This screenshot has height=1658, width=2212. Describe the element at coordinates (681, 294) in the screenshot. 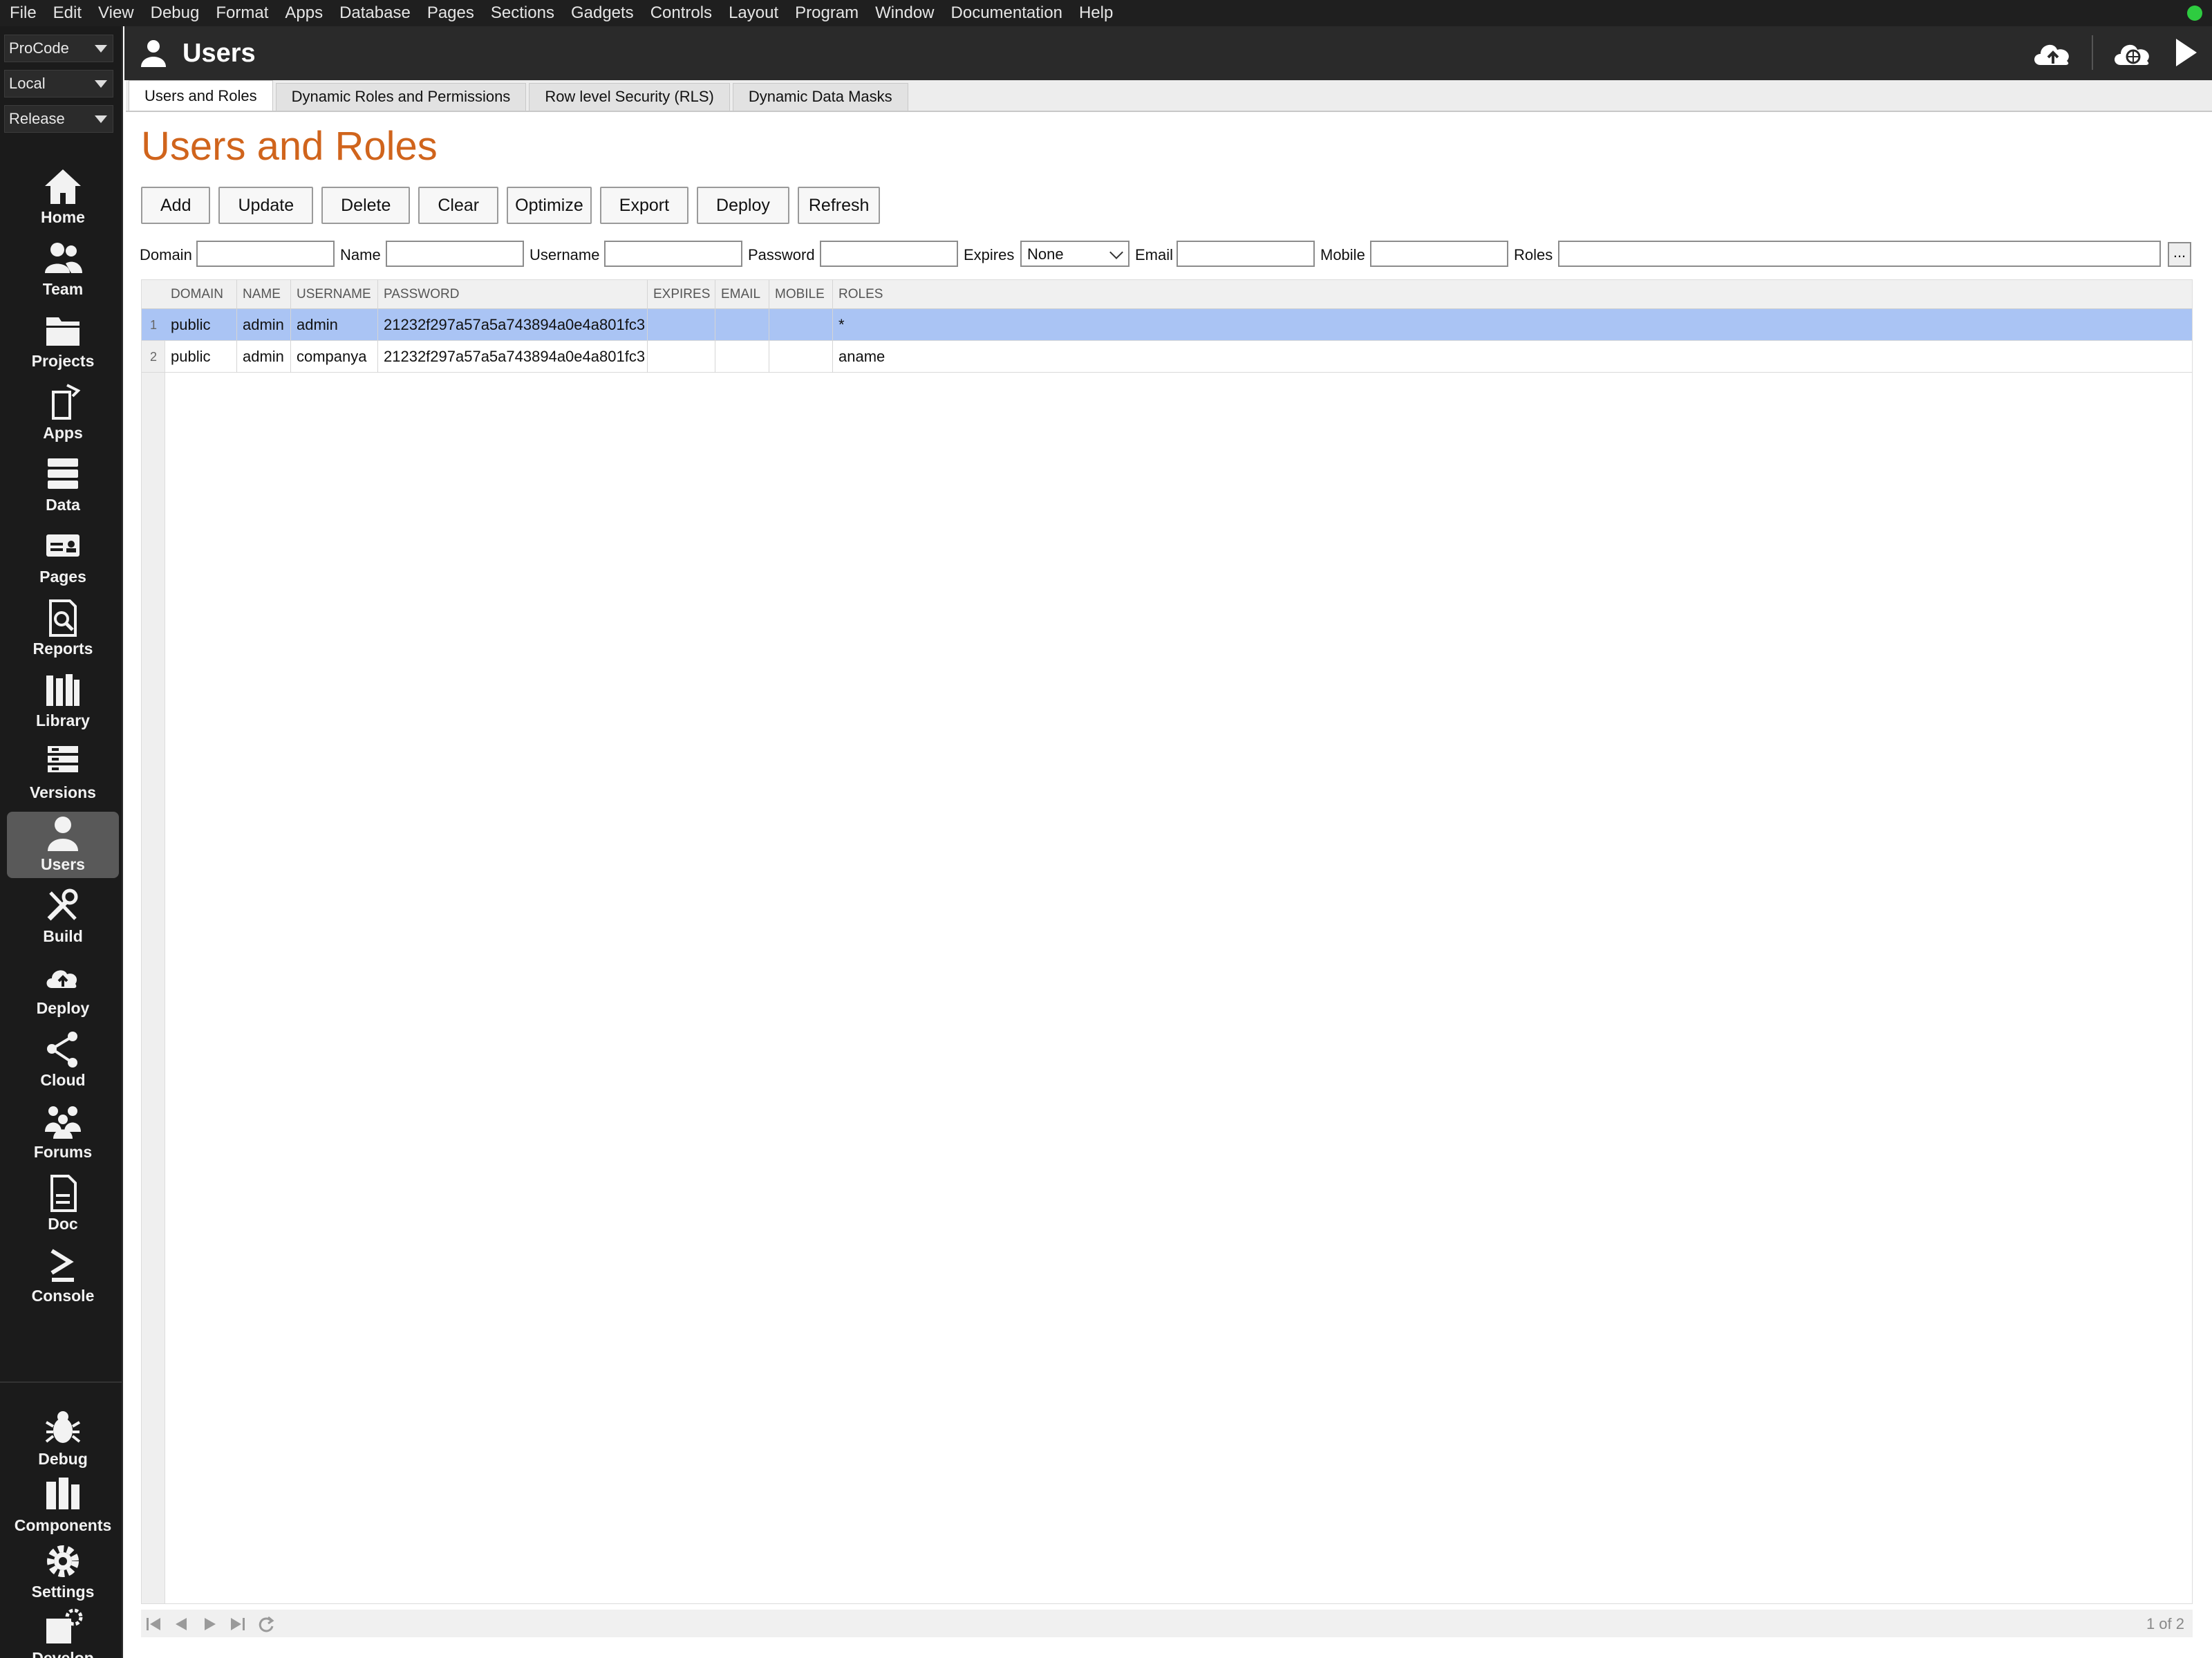

I see `column-header-expires: EXPIRES` at that location.